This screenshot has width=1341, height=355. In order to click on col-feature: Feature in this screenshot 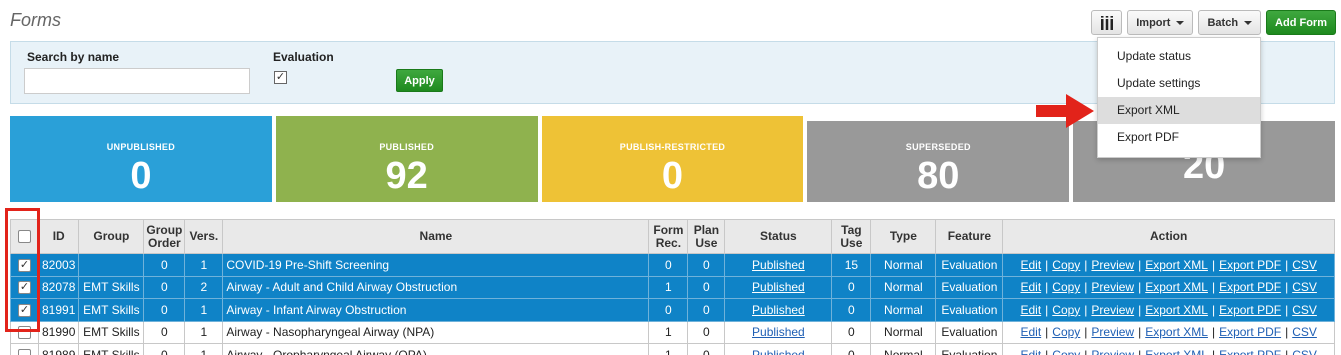, I will do `click(969, 236)`.